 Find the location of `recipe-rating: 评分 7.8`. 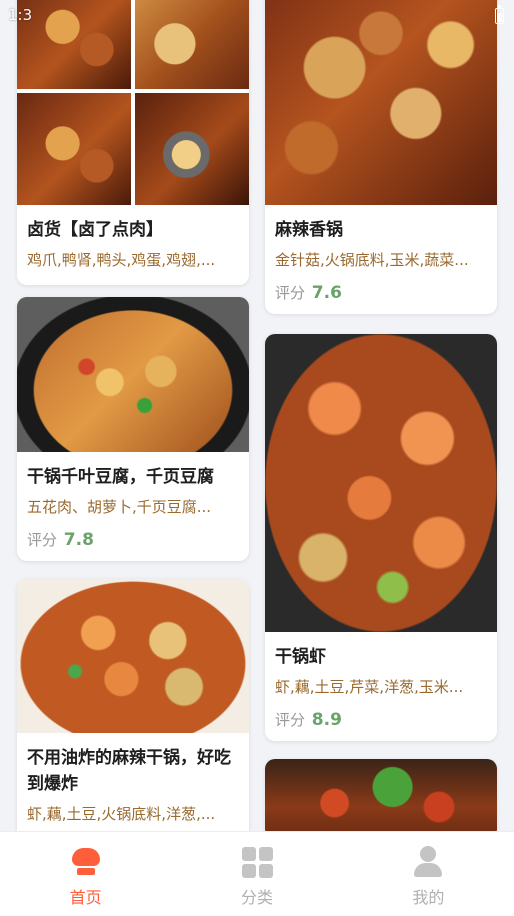

recipe-rating: 评分 7.8 is located at coordinates (133, 540).